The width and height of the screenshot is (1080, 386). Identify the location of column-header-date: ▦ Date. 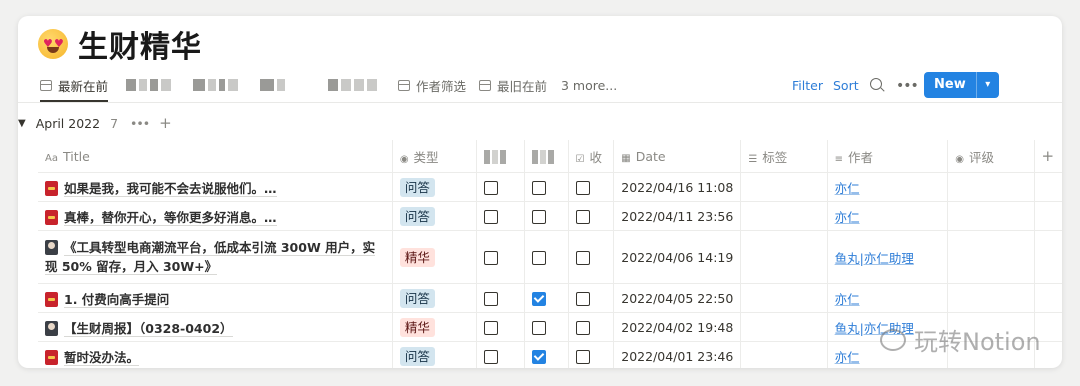
(677, 156).